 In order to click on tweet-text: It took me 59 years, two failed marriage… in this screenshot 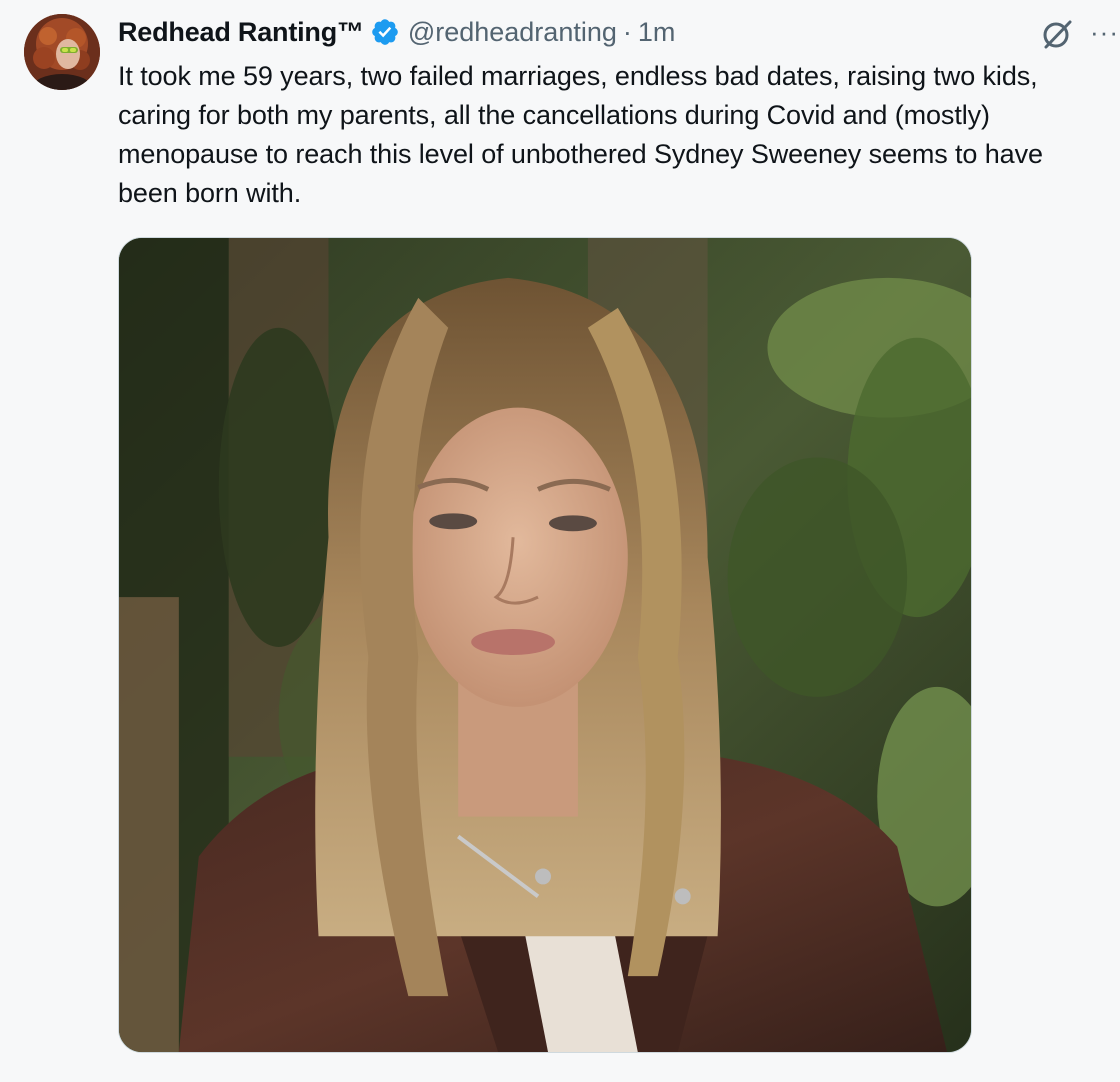, I will do `click(580, 134)`.